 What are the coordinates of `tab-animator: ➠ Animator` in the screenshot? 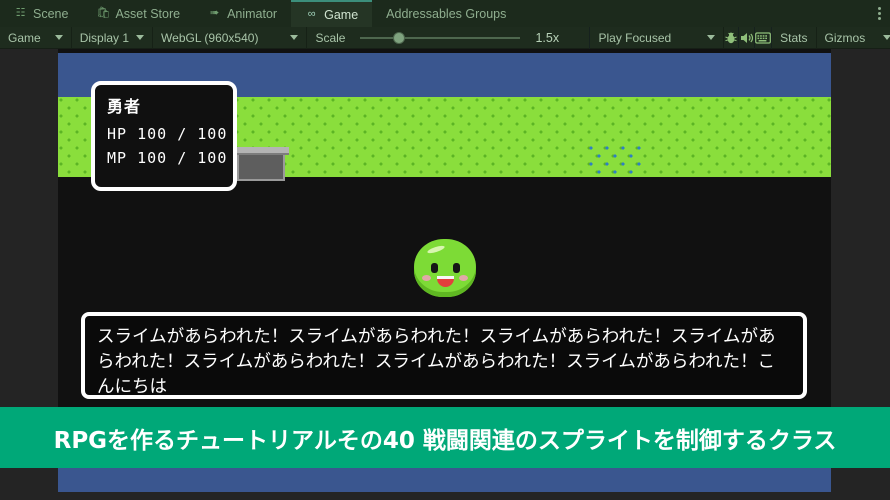 It's located at (242, 13).